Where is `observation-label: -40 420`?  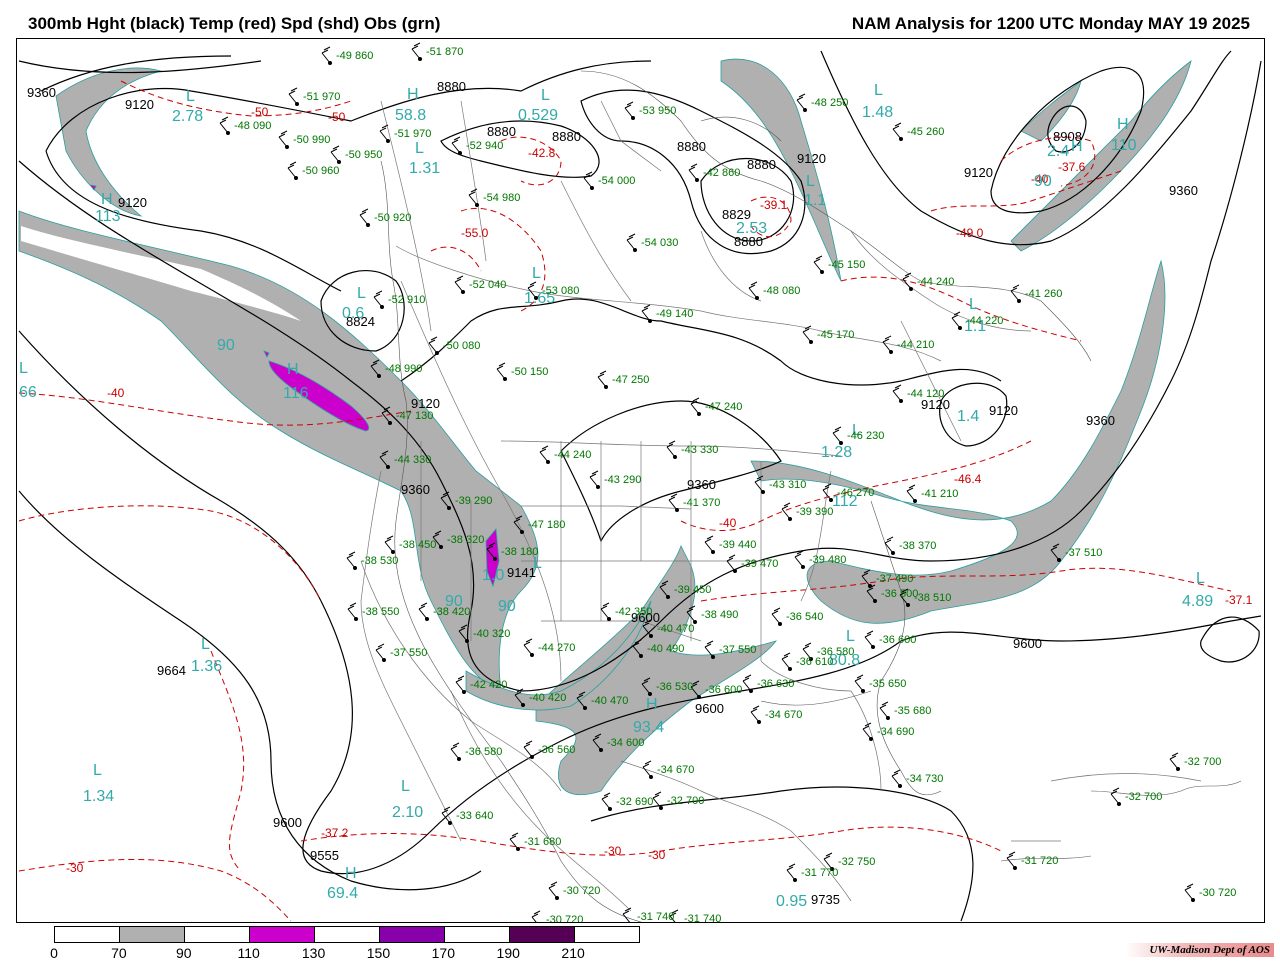
observation-label: -40 420 is located at coordinates (547, 698).